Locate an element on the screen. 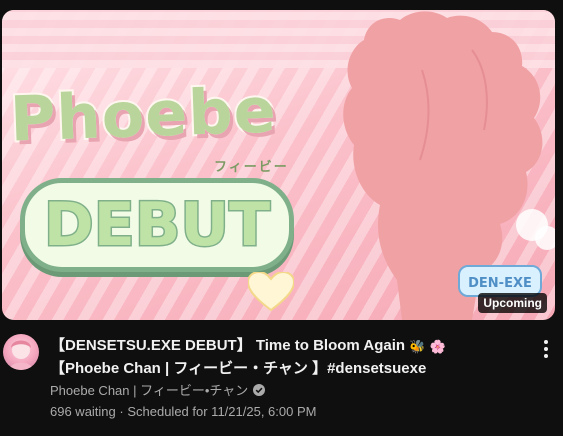  thumbnail-debut-text: DEBUT is located at coordinates (157, 225).